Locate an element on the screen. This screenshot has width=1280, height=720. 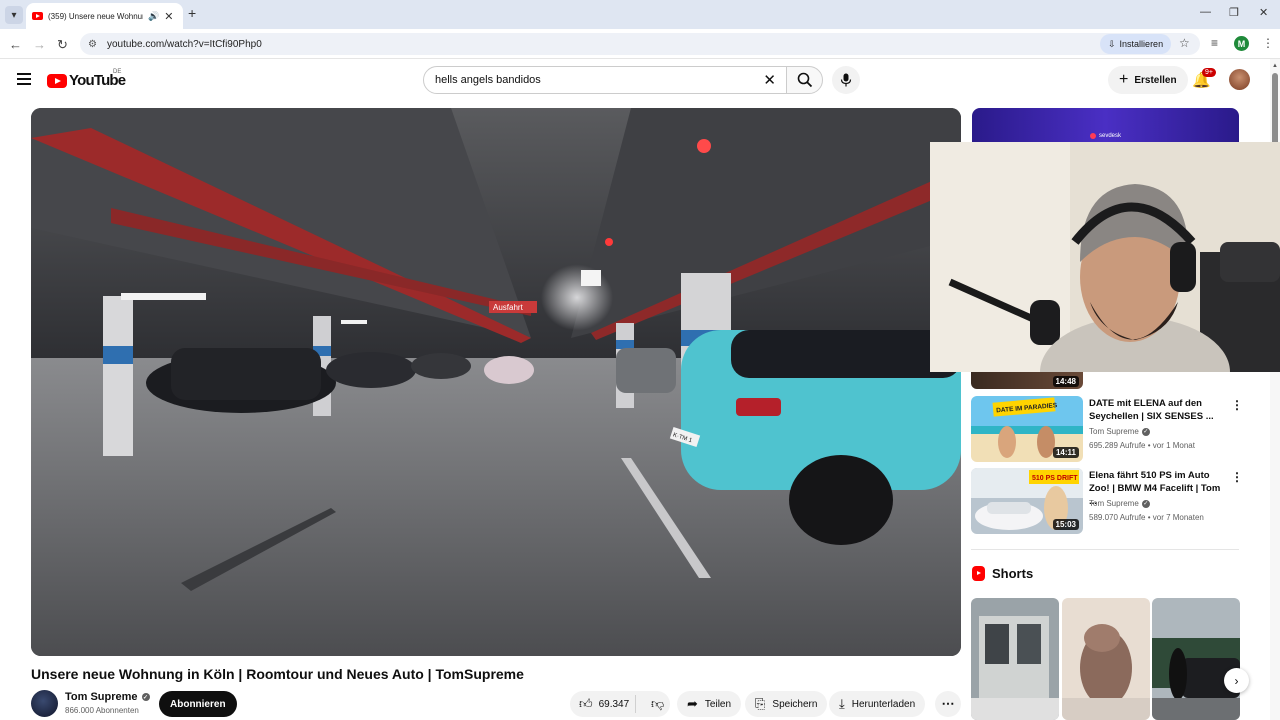
share-icon: ➦ is located at coordinates (692, 703).